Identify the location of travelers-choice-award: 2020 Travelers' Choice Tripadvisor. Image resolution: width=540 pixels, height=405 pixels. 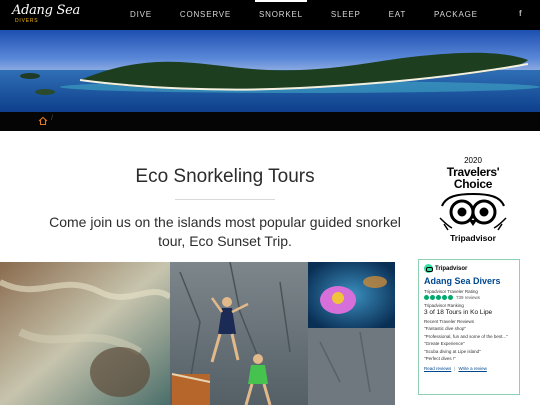
(473, 201).